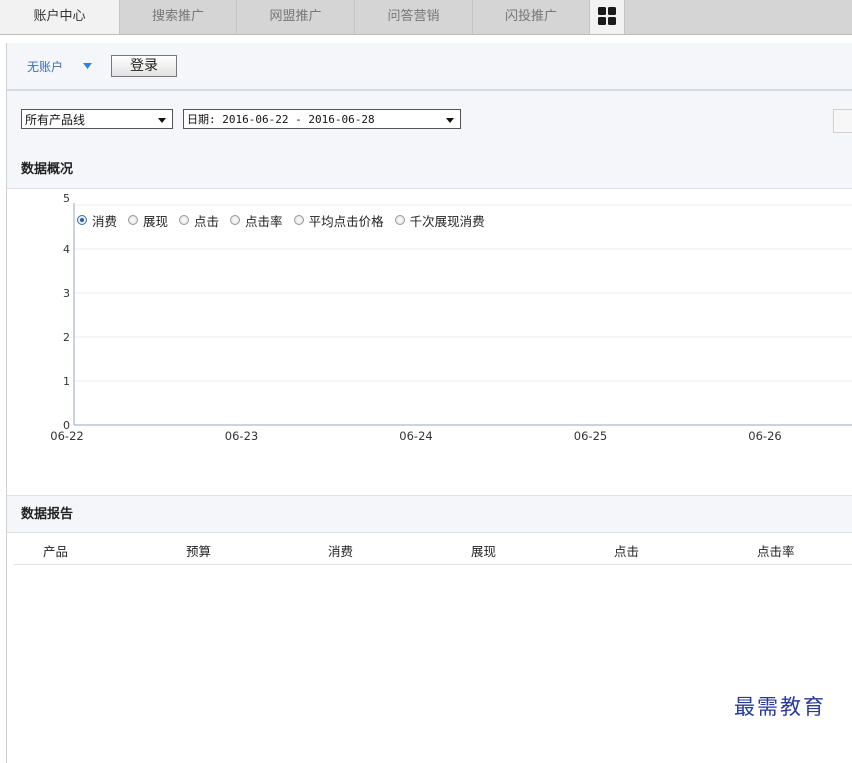 This screenshot has width=852, height=763. Describe the element at coordinates (66, 293) in the screenshot. I see `y-tick-label: 3` at that location.